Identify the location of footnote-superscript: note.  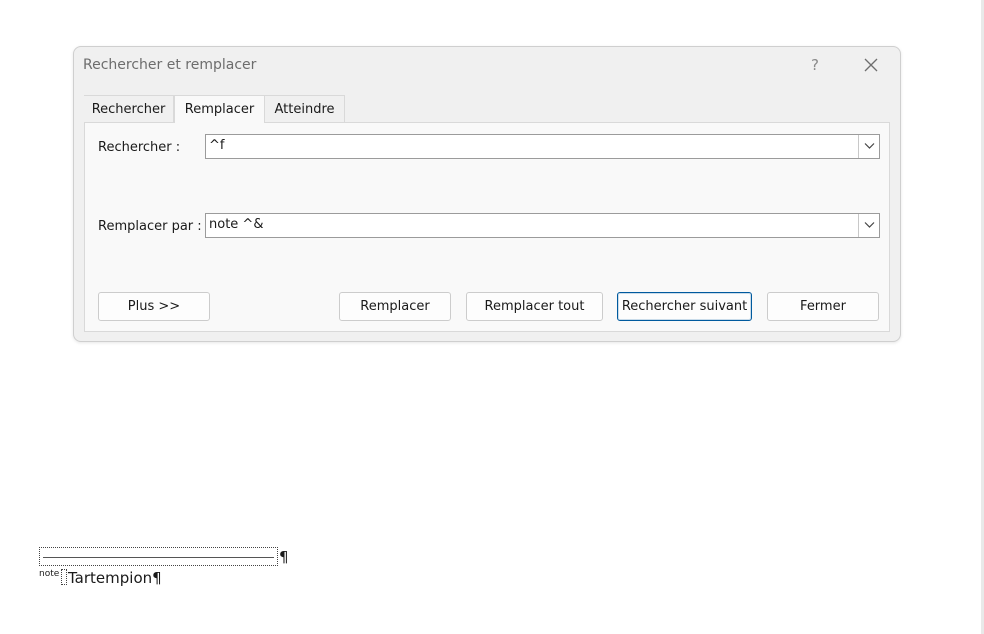
(49, 574).